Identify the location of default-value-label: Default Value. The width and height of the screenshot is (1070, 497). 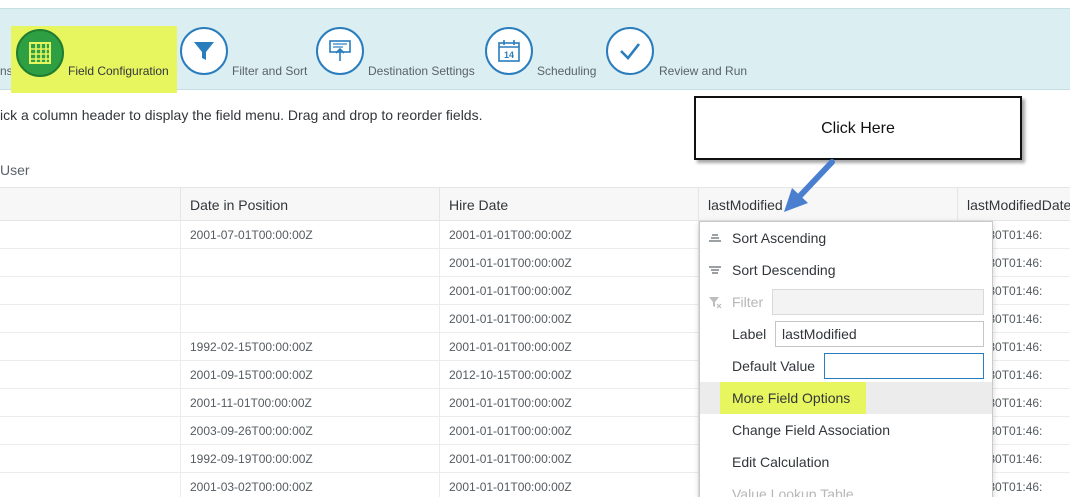
(774, 366).